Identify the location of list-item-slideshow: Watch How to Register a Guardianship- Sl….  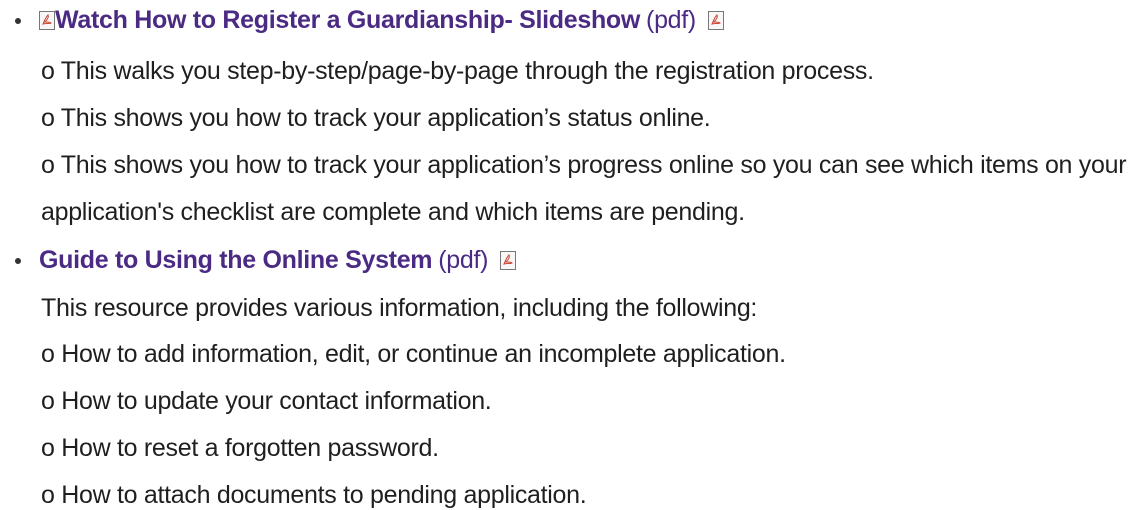
(369, 20).